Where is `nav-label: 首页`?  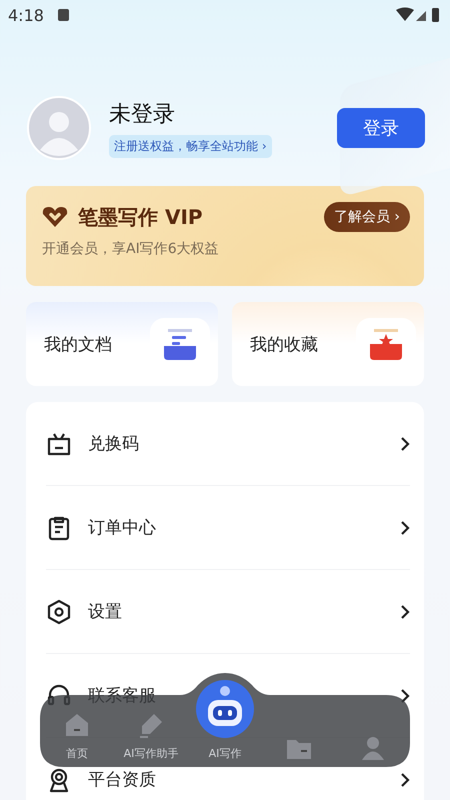 nav-label: 首页 is located at coordinates (77, 753).